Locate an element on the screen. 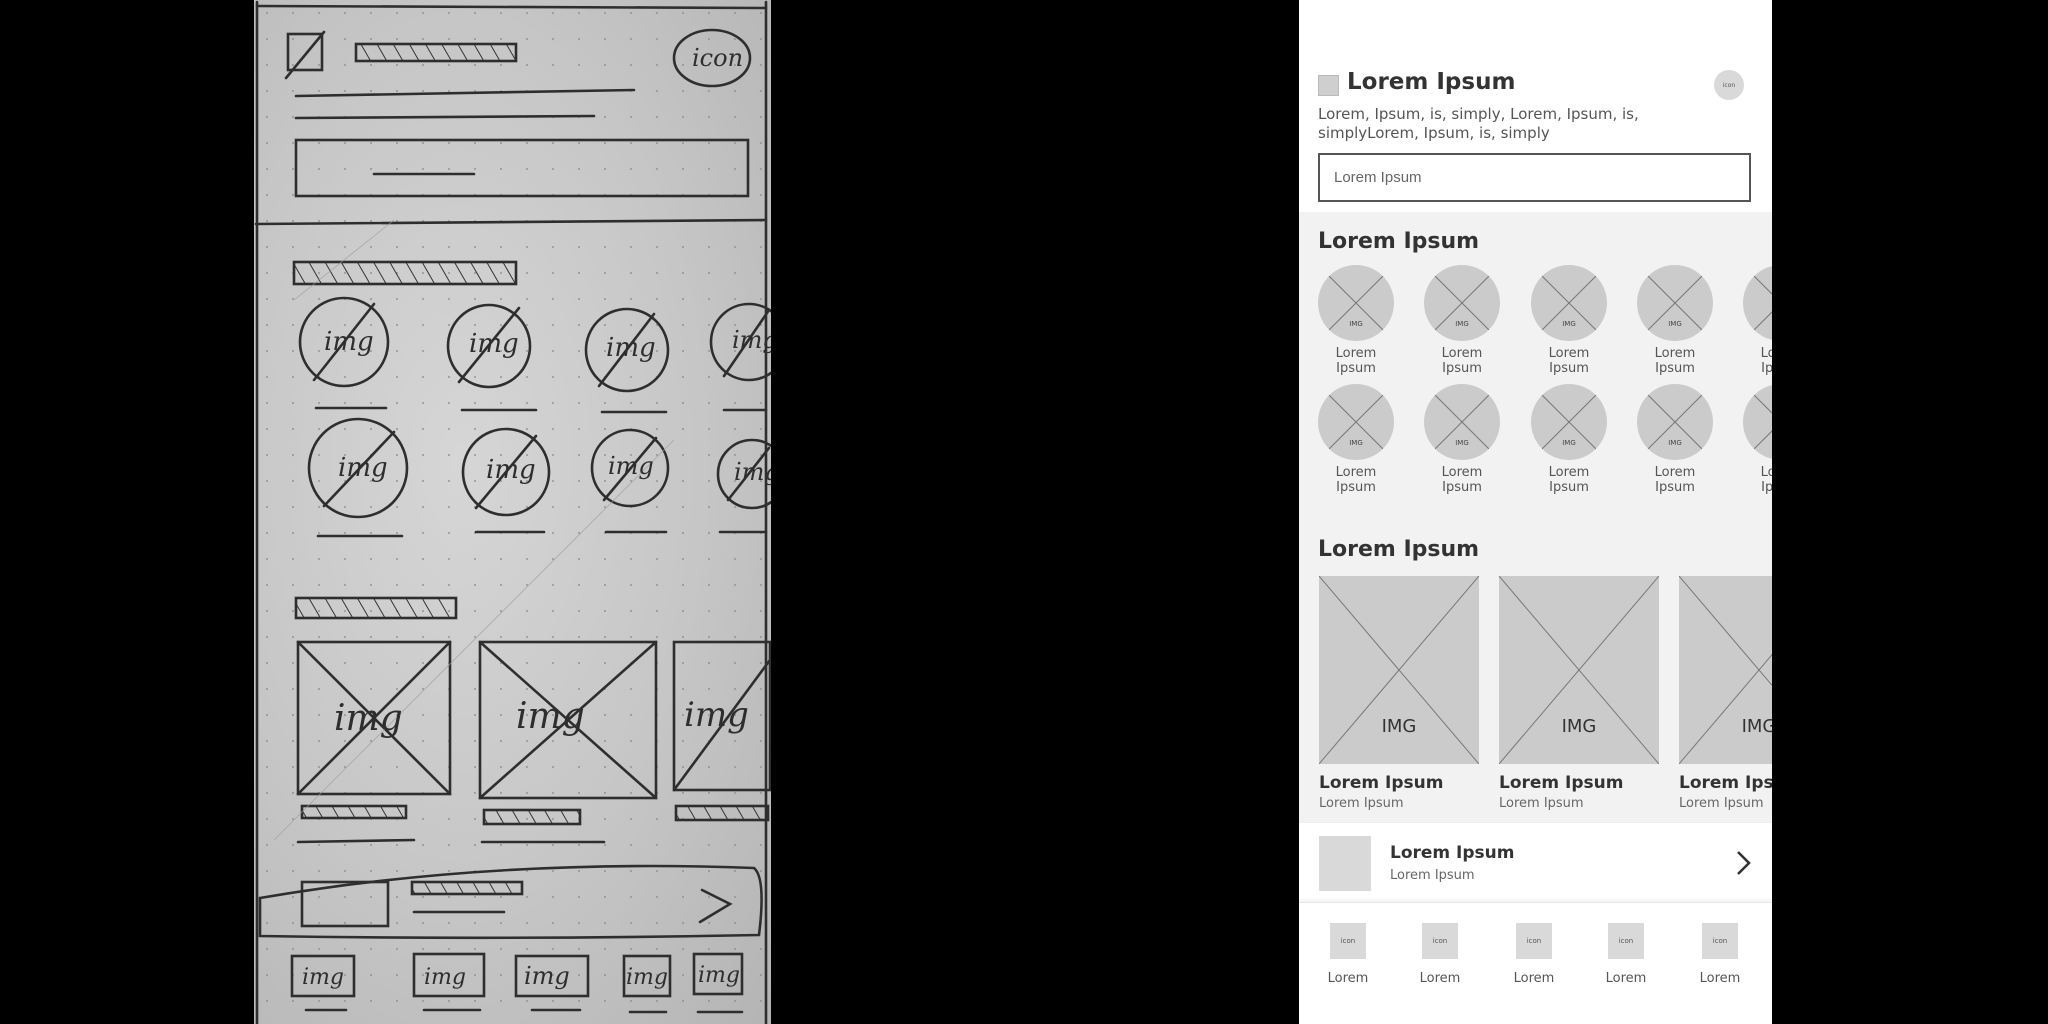  profile-icon: icon is located at coordinates (1729, 85).